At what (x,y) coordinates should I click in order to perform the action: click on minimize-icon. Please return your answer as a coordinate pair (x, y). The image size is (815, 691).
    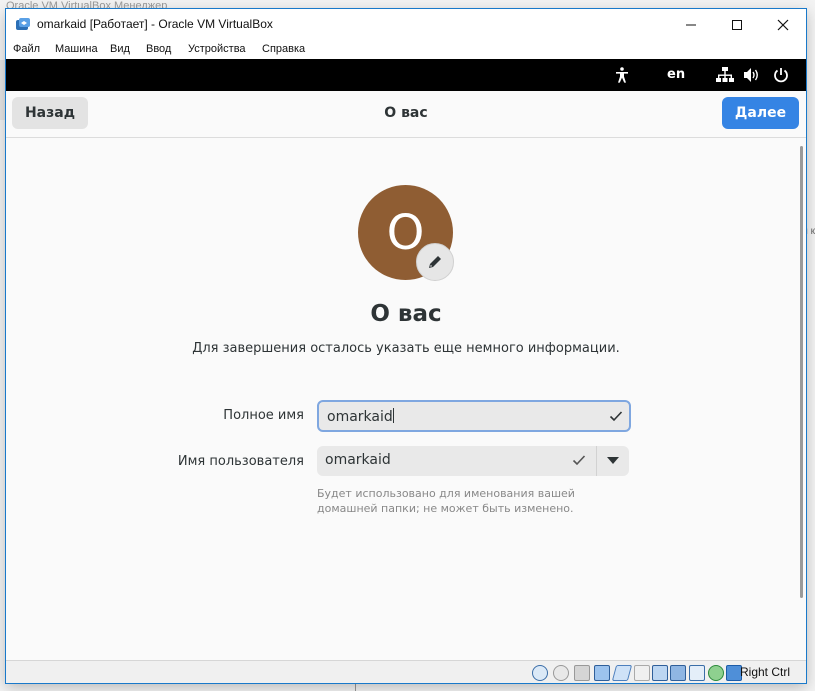
    Looking at the image, I should click on (691, 24).